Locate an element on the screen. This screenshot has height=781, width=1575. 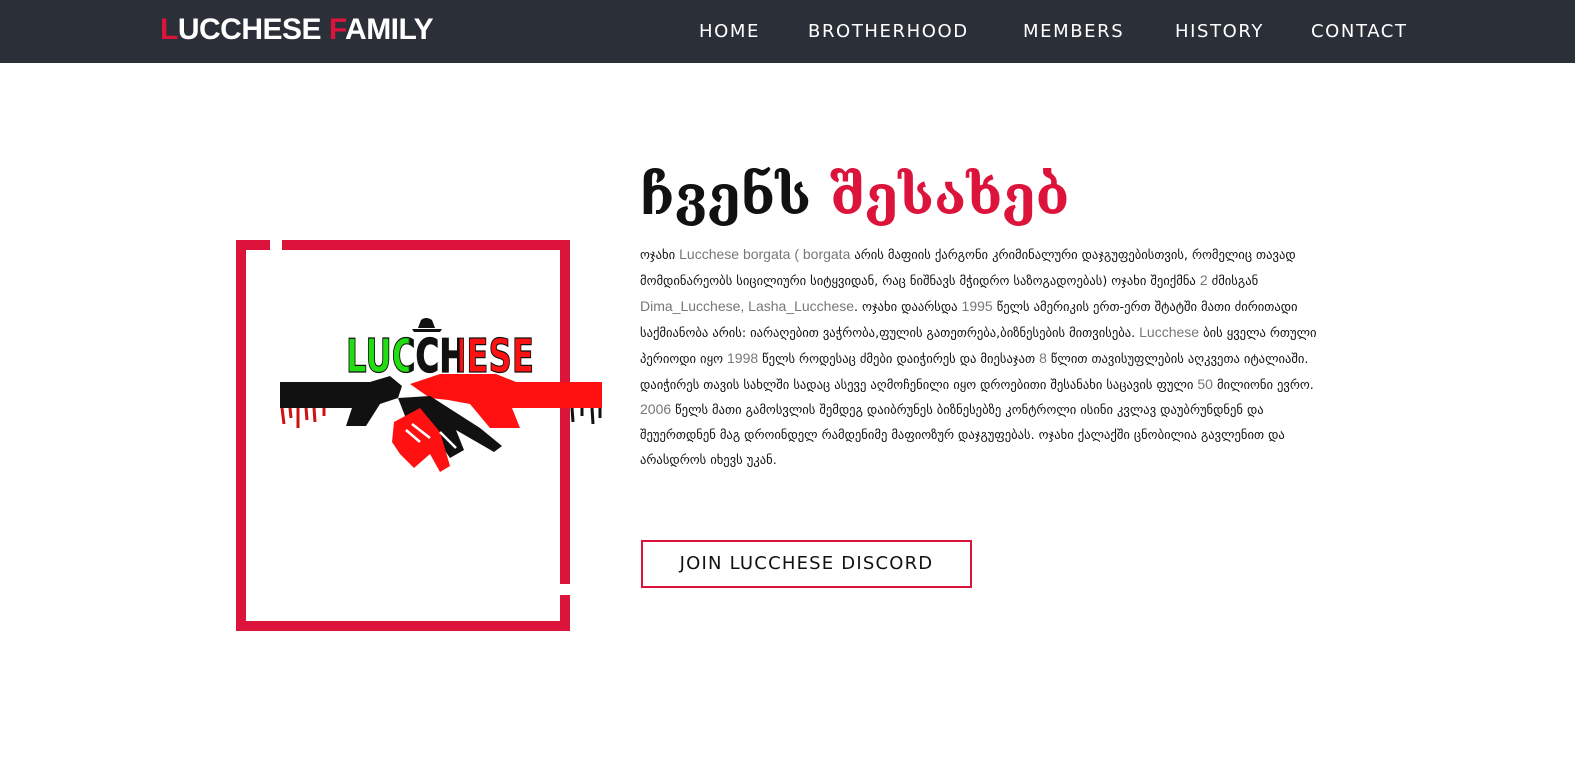
nav-brotherhood: BROTHERHOOD is located at coordinates (888, 31).